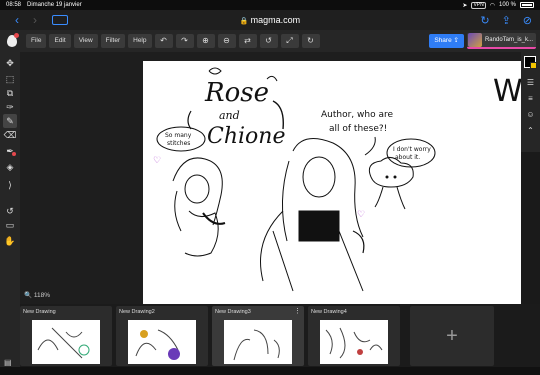 Image resolution: width=540 pixels, height=375 pixels. I want to click on back-button: ‹, so click(17, 20).